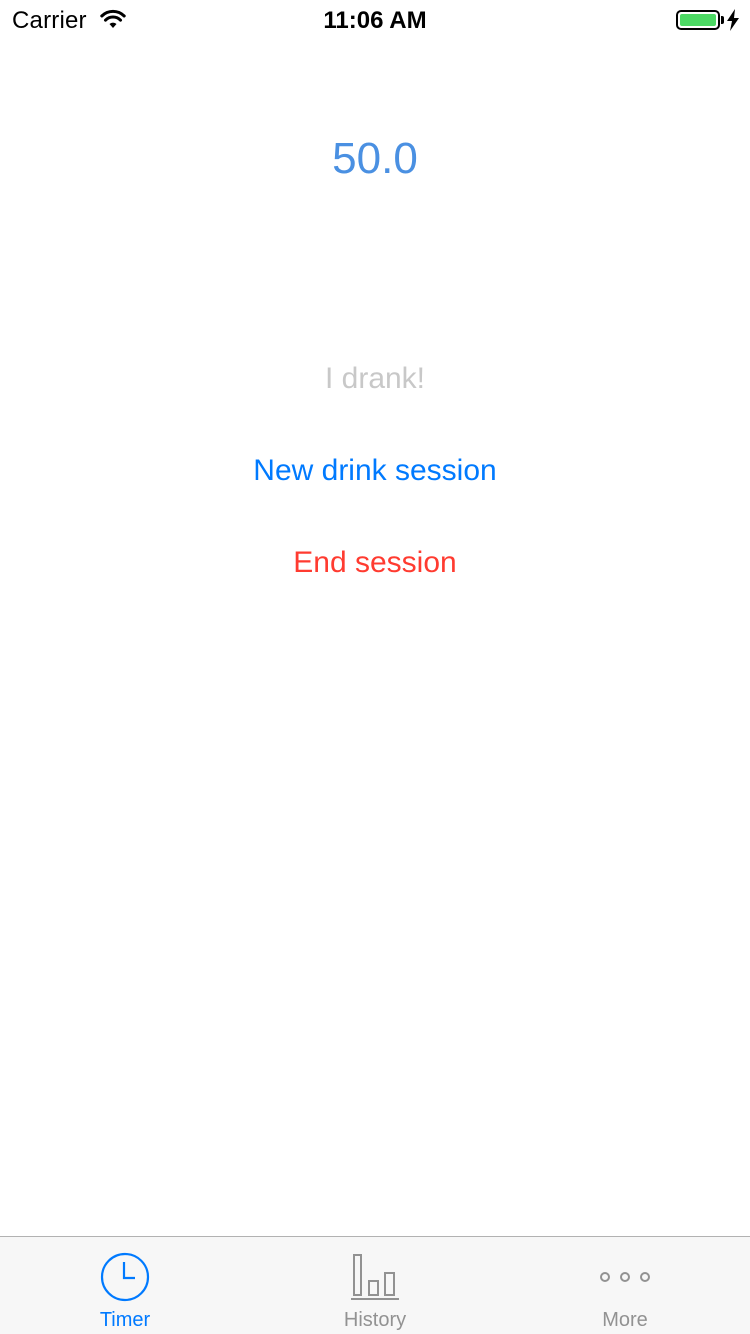  I want to click on bar-chart-icon, so click(375, 1277).